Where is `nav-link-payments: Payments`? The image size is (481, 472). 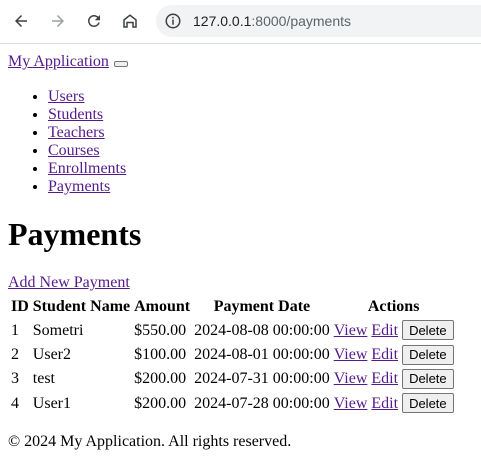 nav-link-payments: Payments is located at coordinates (79, 186).